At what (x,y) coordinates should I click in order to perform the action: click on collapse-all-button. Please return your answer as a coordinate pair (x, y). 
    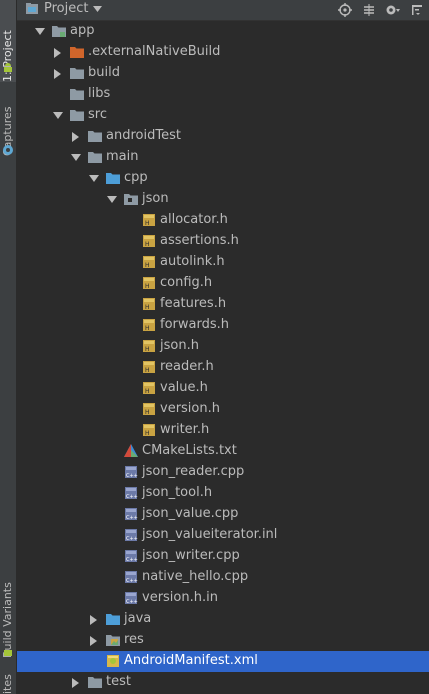
    Looking at the image, I should click on (369, 10).